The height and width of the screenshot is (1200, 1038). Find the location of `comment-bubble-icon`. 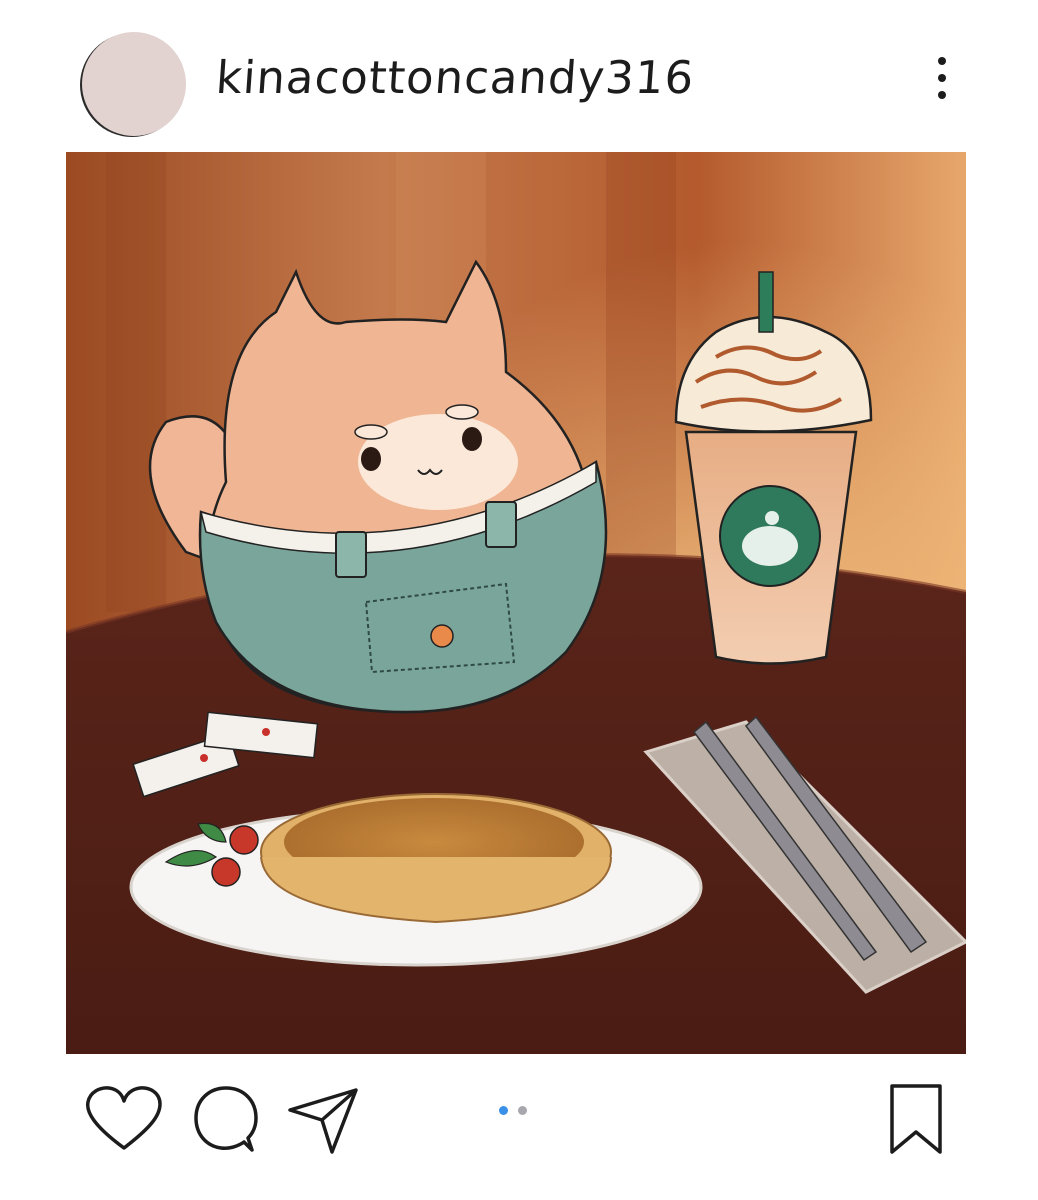

comment-bubble-icon is located at coordinates (226, 1119).